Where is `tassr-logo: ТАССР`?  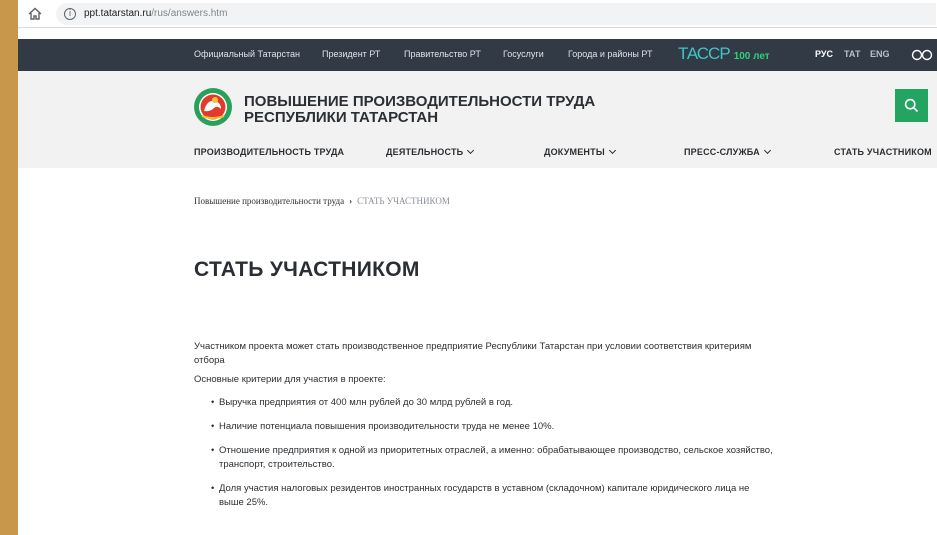 tassr-logo: ТАССР is located at coordinates (704, 53).